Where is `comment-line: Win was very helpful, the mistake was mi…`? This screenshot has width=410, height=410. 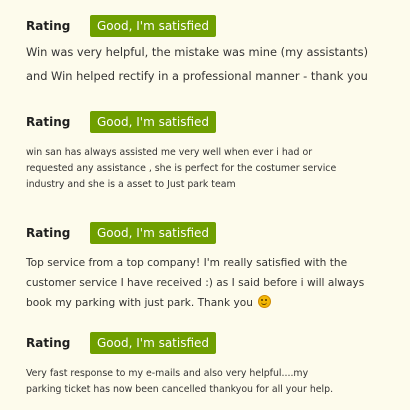
comment-line: Win was very helpful, the mistake was mi… is located at coordinates (197, 52).